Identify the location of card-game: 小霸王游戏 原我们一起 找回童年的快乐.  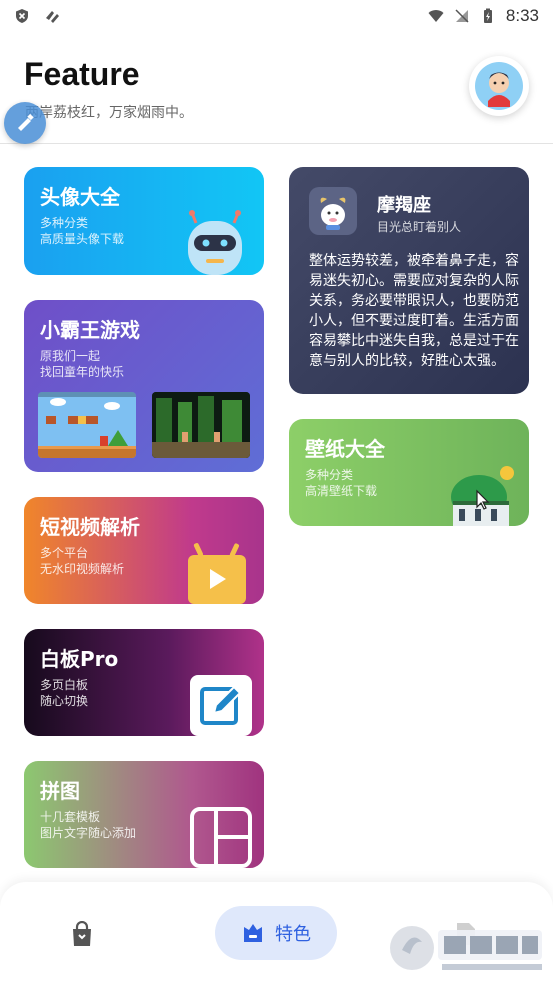
(144, 386).